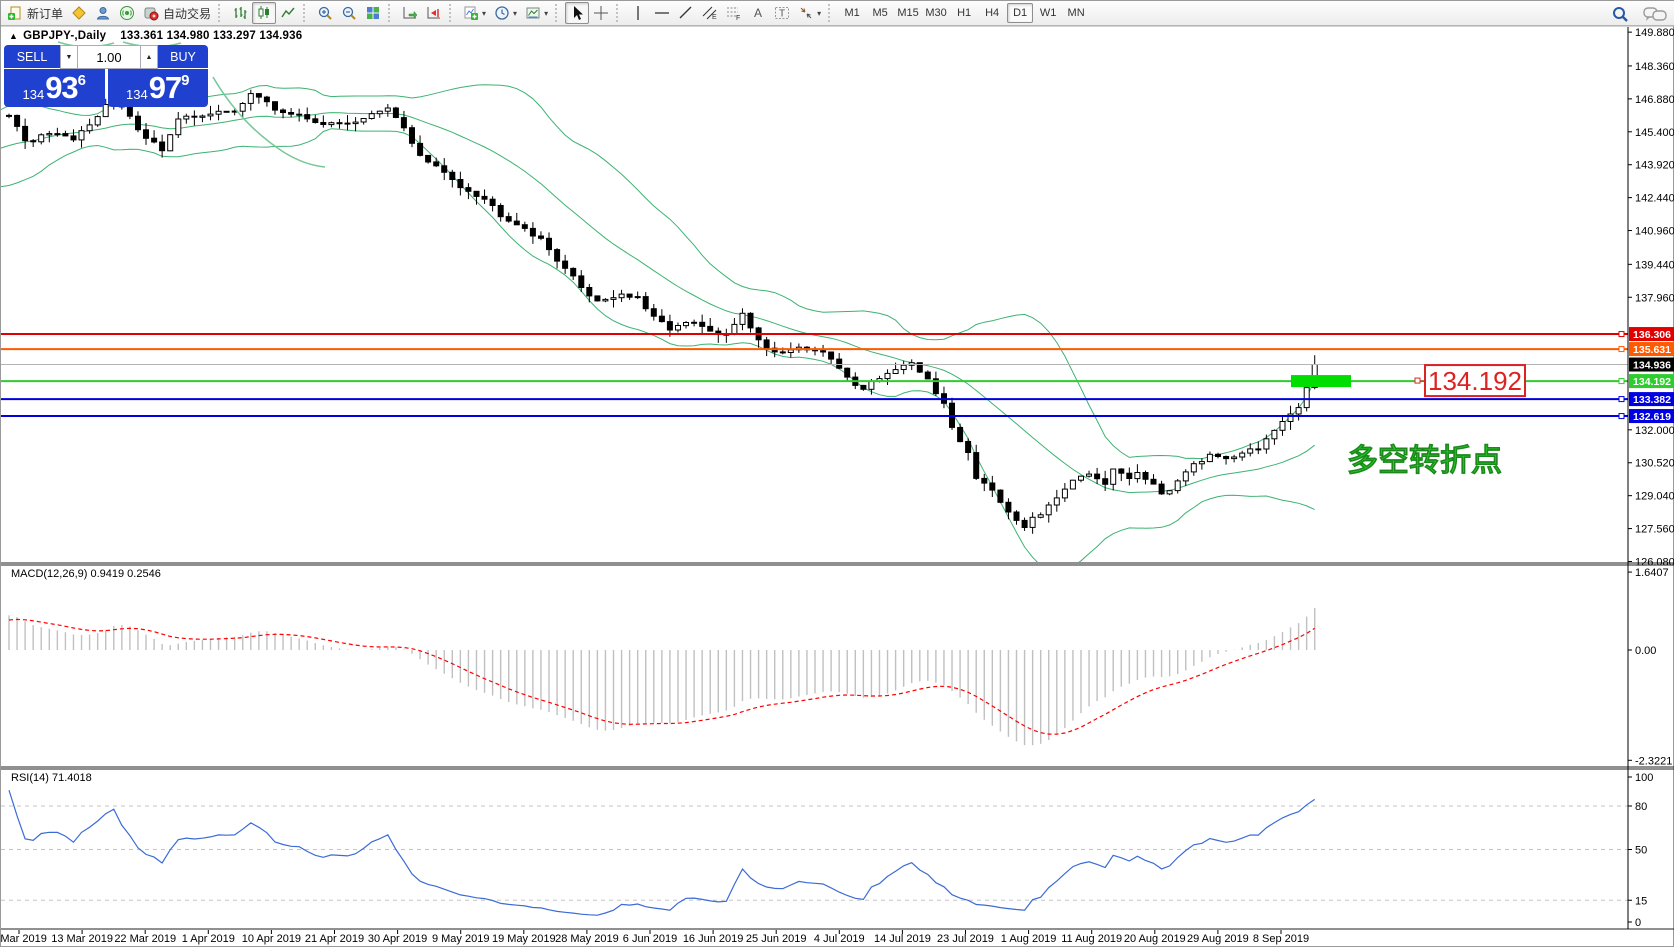  What do you see at coordinates (809, 13) in the screenshot?
I see `arrows-button: ▾` at bounding box center [809, 13].